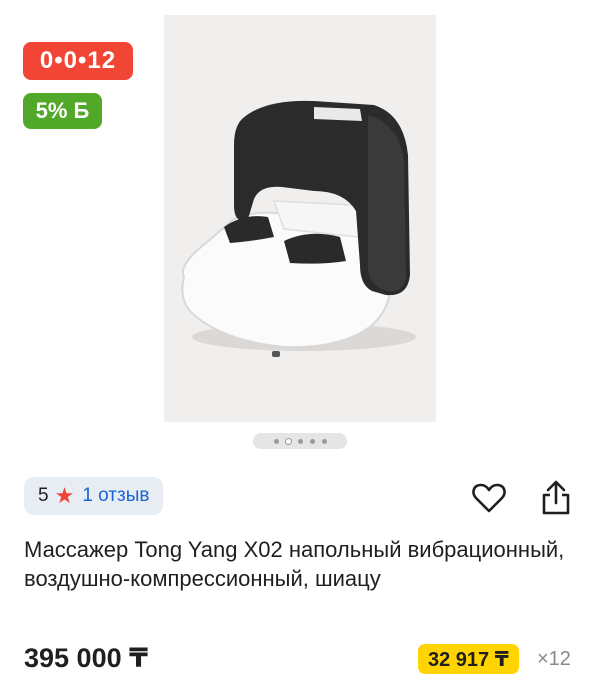 The width and height of the screenshot is (600, 699). I want to click on heart-icon, so click(489, 498).